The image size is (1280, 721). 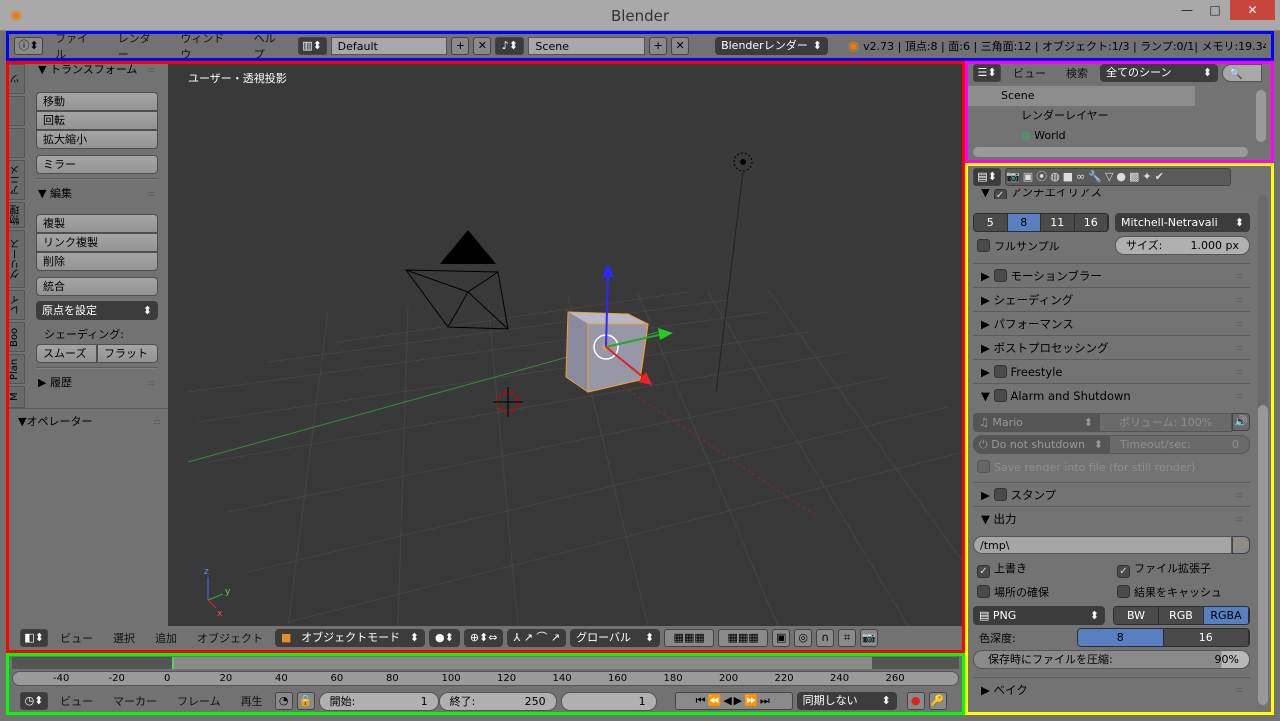 I want to click on sync-dropdown: 同期しない ⬍, so click(x=846, y=701).